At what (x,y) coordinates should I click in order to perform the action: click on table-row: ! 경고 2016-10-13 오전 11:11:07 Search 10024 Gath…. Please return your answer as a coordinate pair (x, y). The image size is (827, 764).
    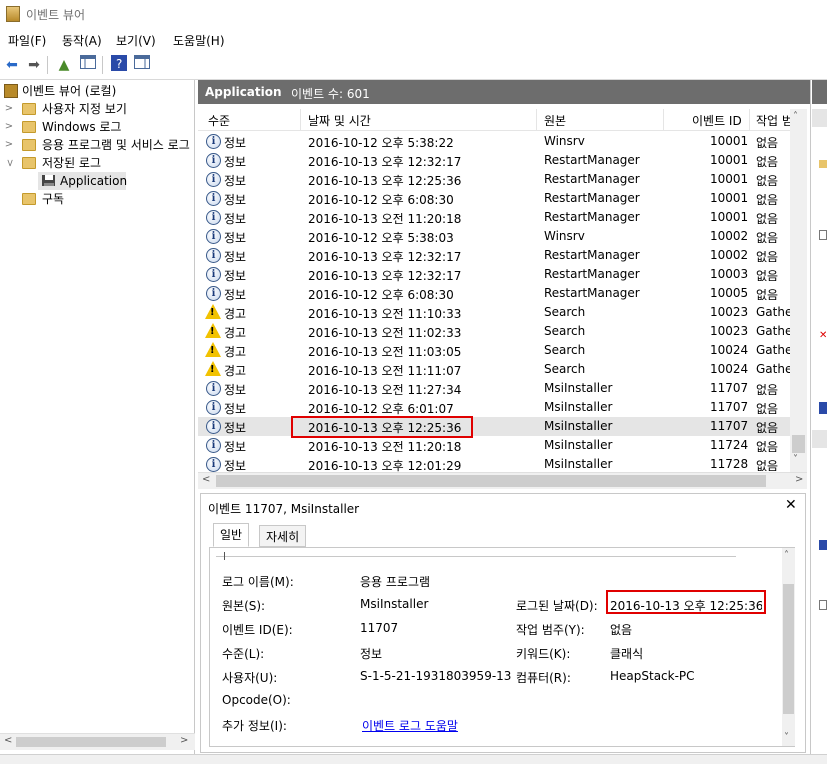
    Looking at the image, I should click on (494, 369).